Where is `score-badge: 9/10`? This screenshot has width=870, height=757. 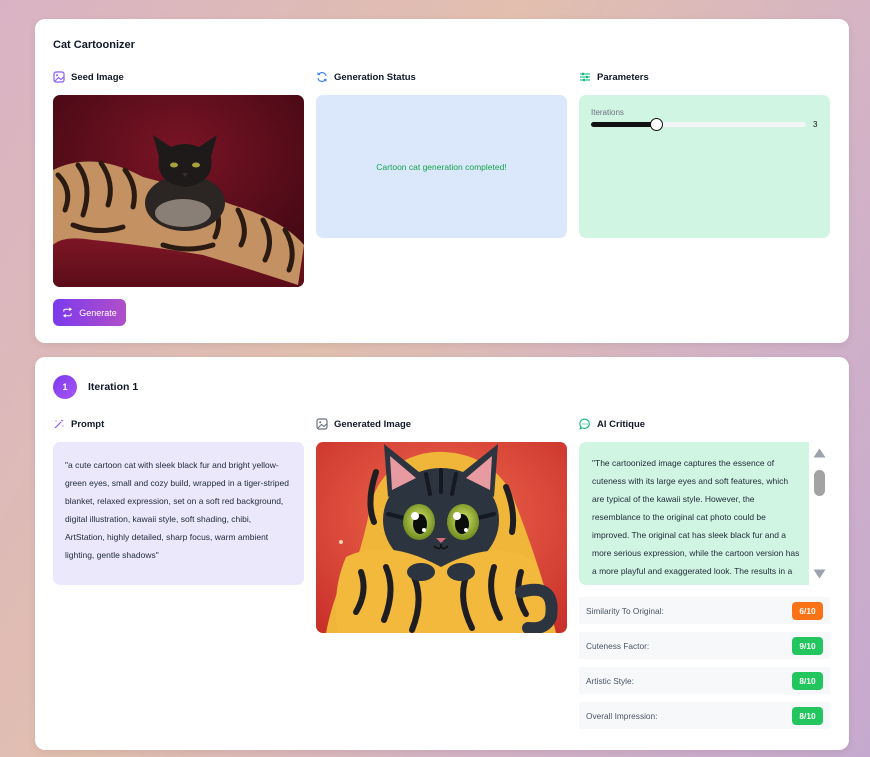
score-badge: 9/10 is located at coordinates (807, 645).